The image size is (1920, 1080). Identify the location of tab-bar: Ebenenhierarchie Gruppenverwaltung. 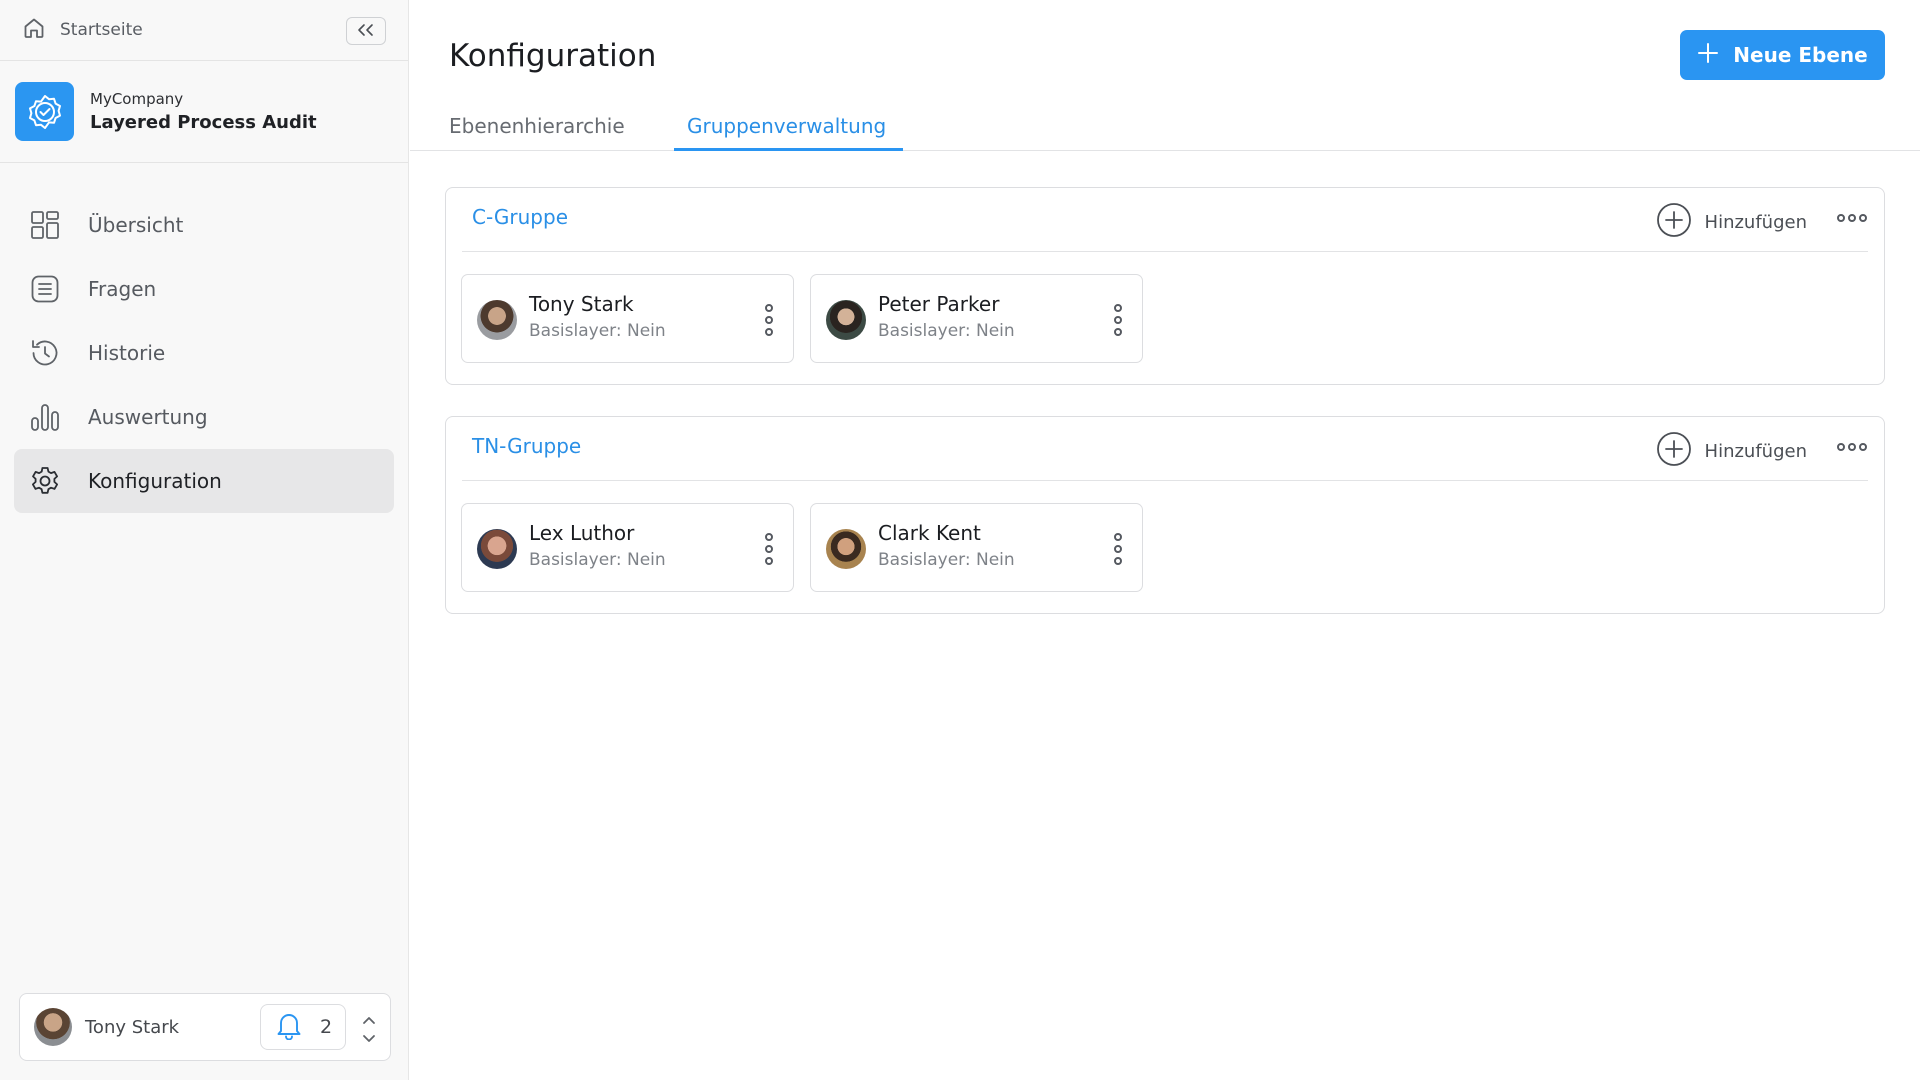
(1165, 129).